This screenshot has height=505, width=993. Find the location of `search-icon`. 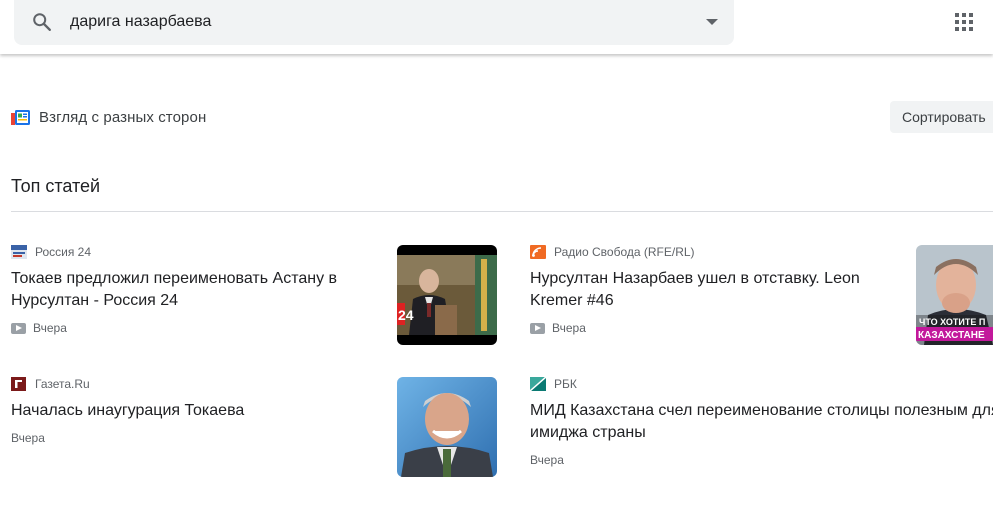

search-icon is located at coordinates (42, 22).